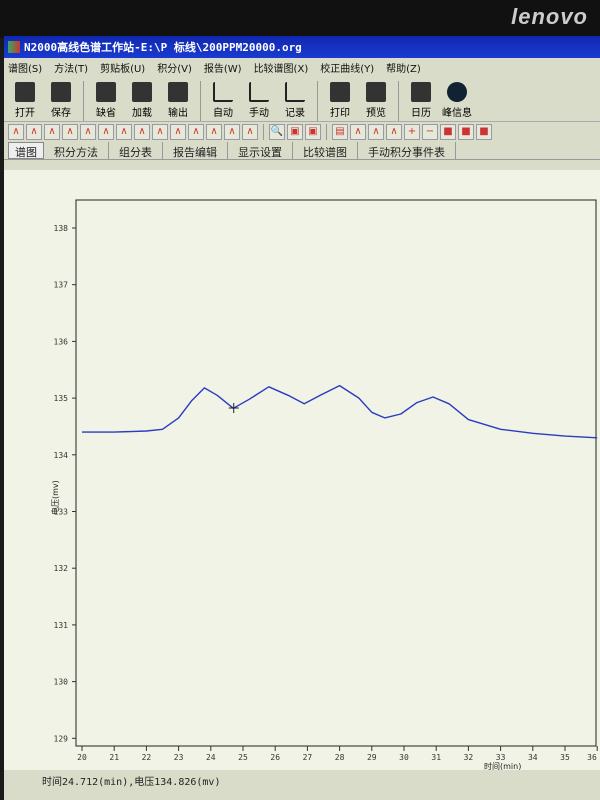 Image resolution: width=600 pixels, height=800 pixels. Describe the element at coordinates (277, 132) in the screenshot. I see `peak-tool-button: 🔍` at that location.